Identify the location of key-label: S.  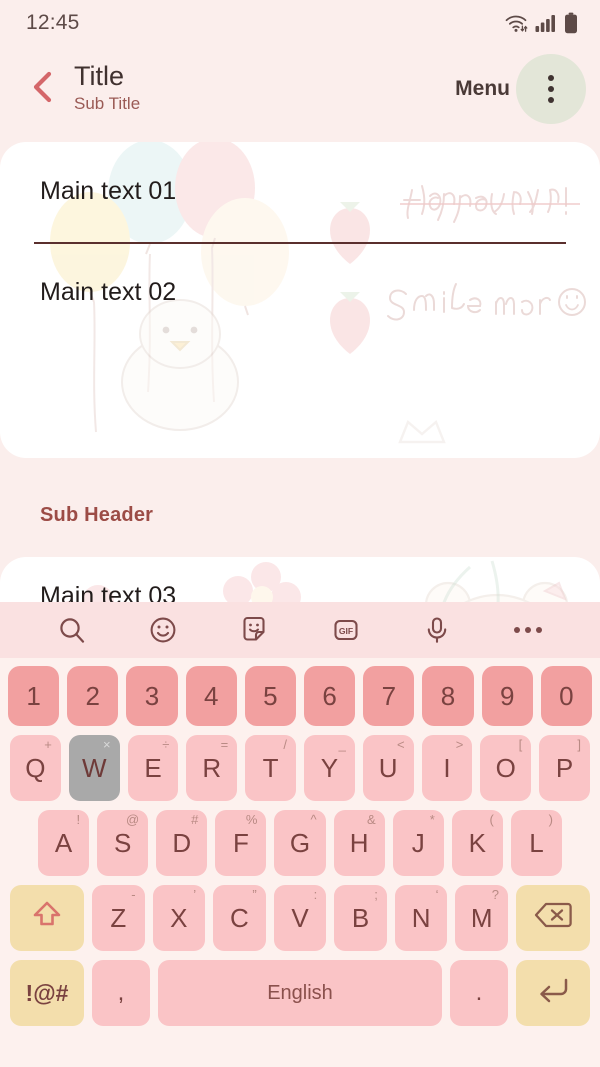
(122, 842).